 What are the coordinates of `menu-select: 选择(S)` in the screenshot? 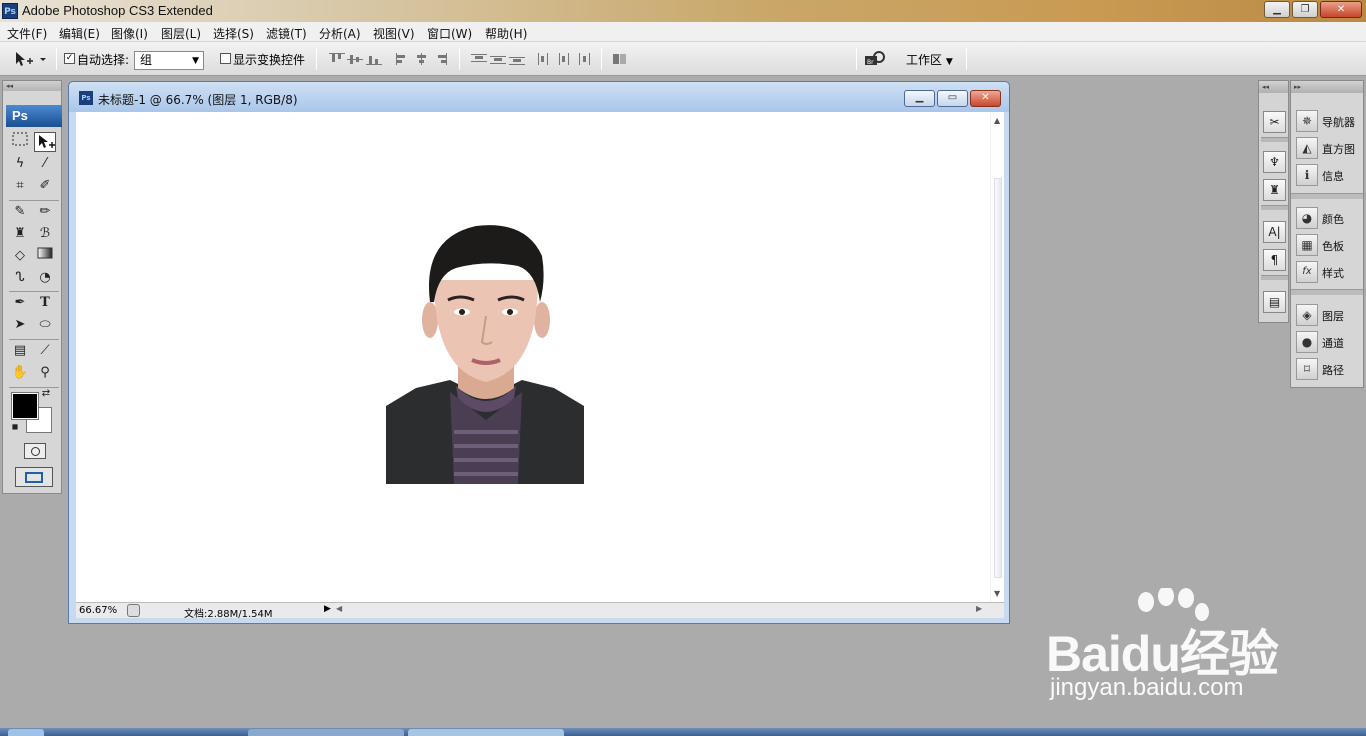 It's located at (233, 33).